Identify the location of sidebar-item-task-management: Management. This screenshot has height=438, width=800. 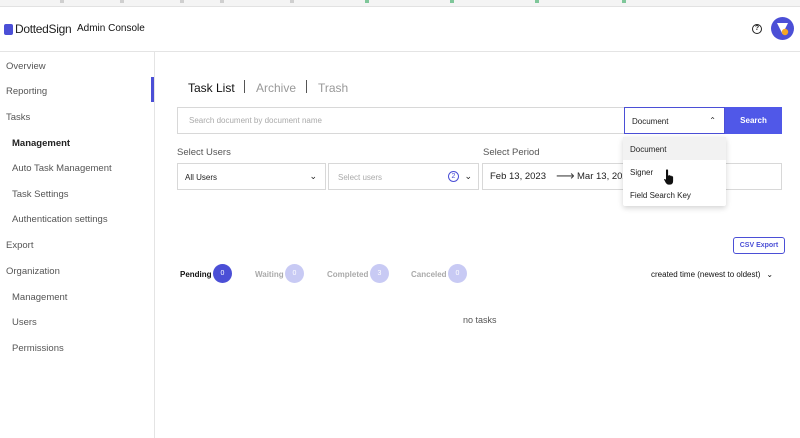
(41, 143).